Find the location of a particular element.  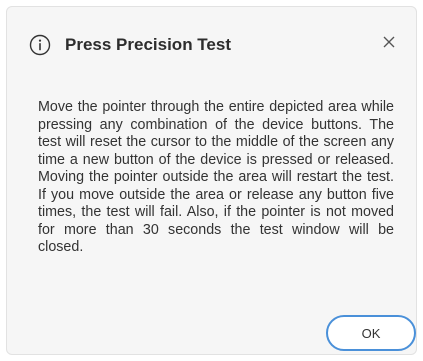

close-button is located at coordinates (389, 44).